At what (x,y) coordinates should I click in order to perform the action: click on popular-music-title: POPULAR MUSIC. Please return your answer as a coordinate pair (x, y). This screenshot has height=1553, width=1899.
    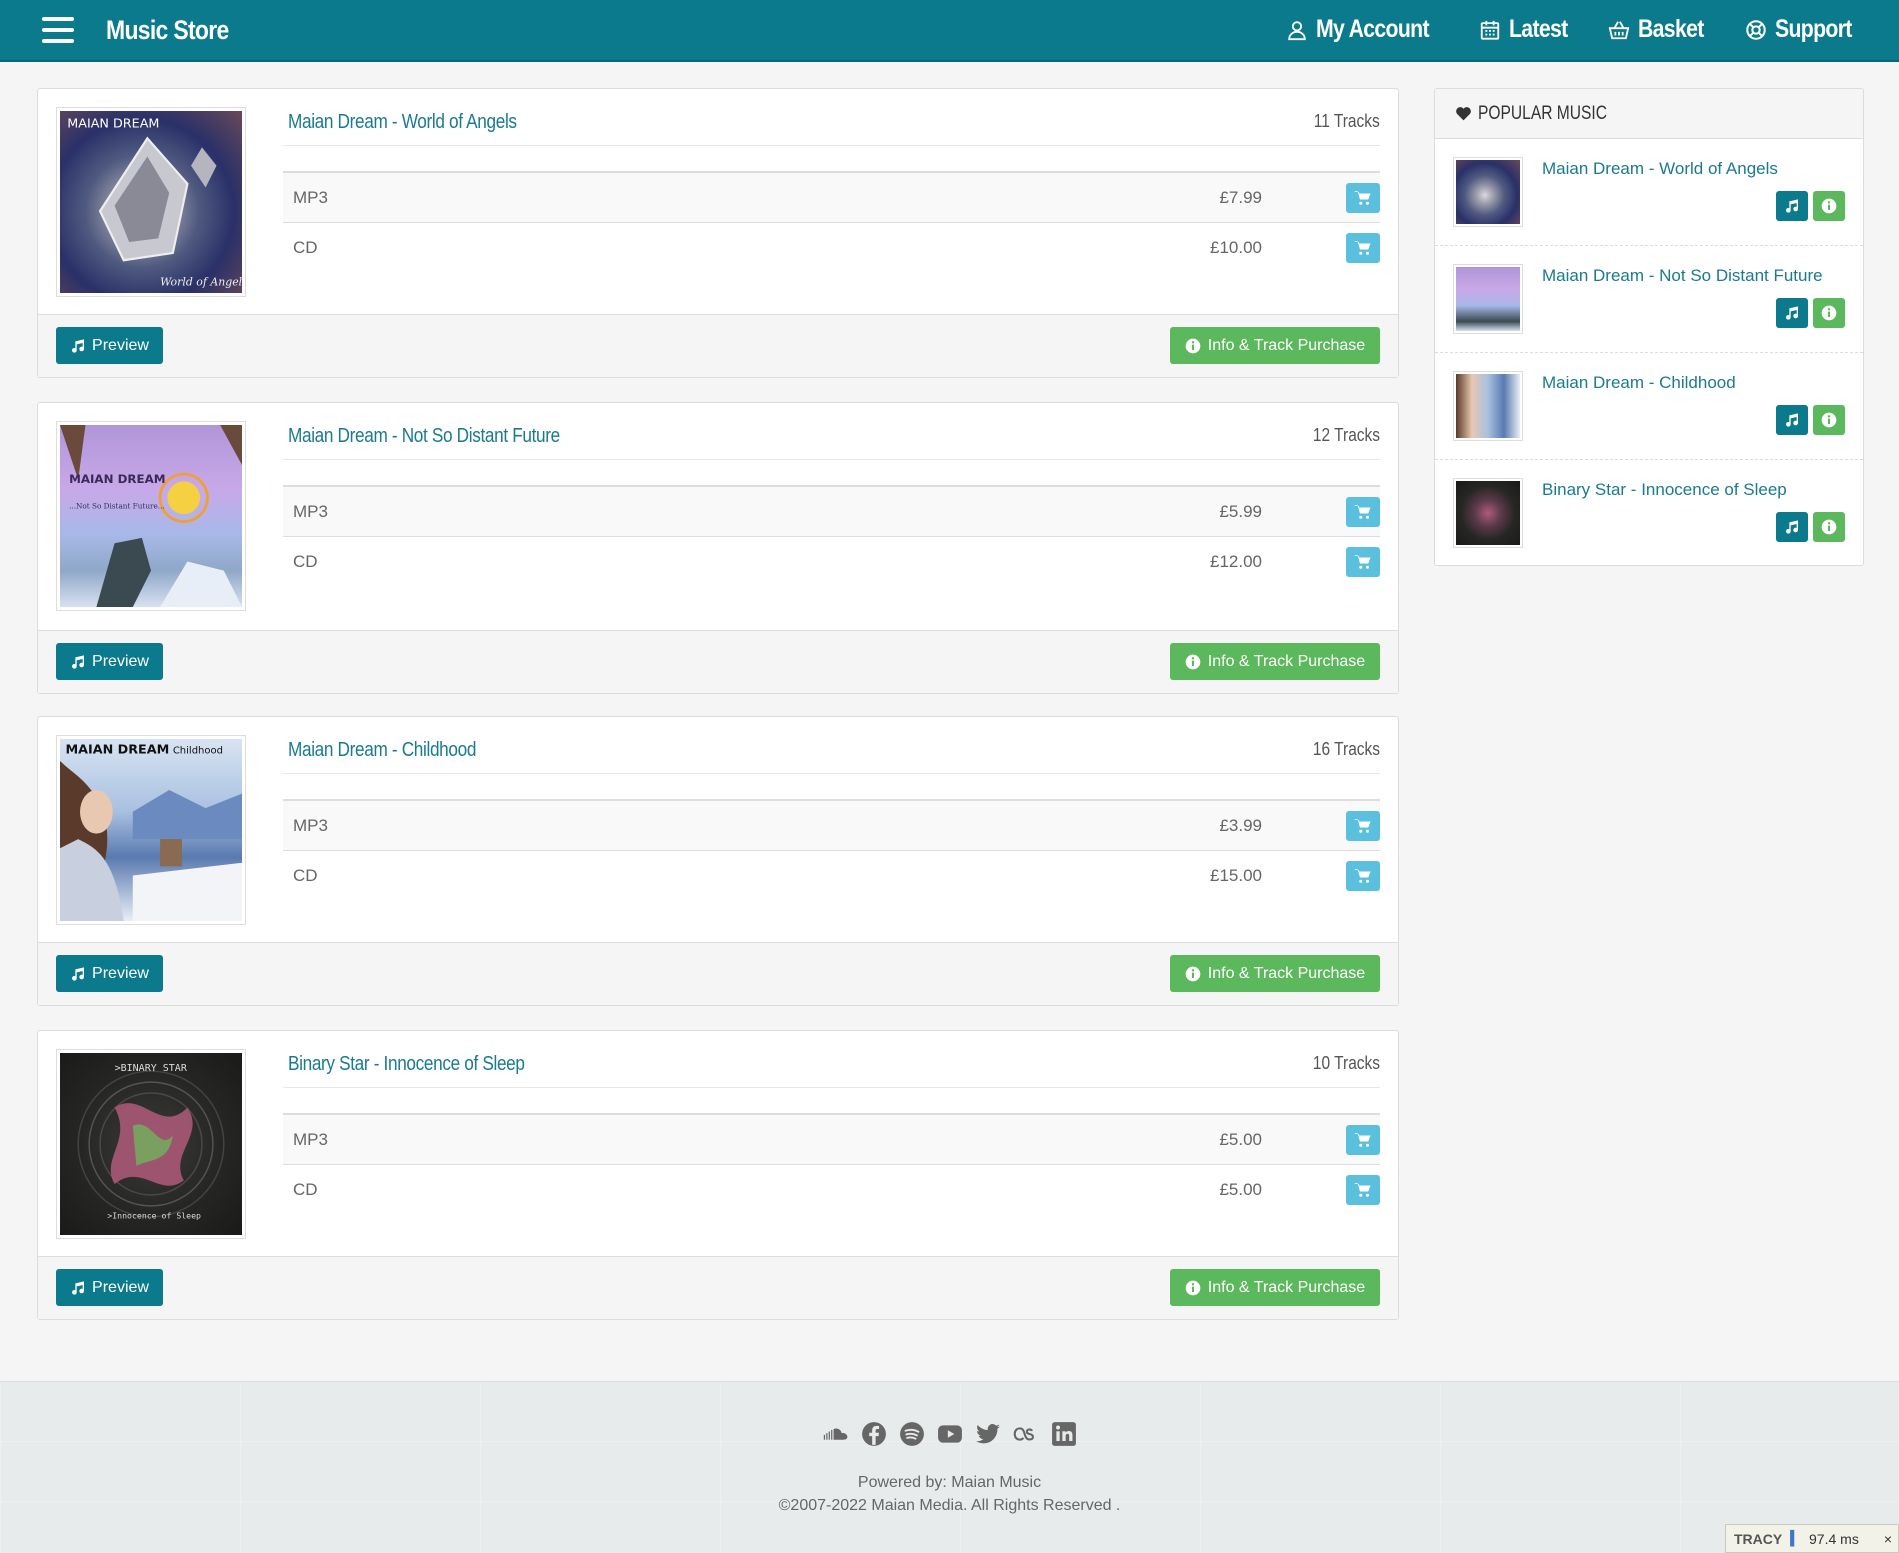
    Looking at the image, I should click on (1542, 113).